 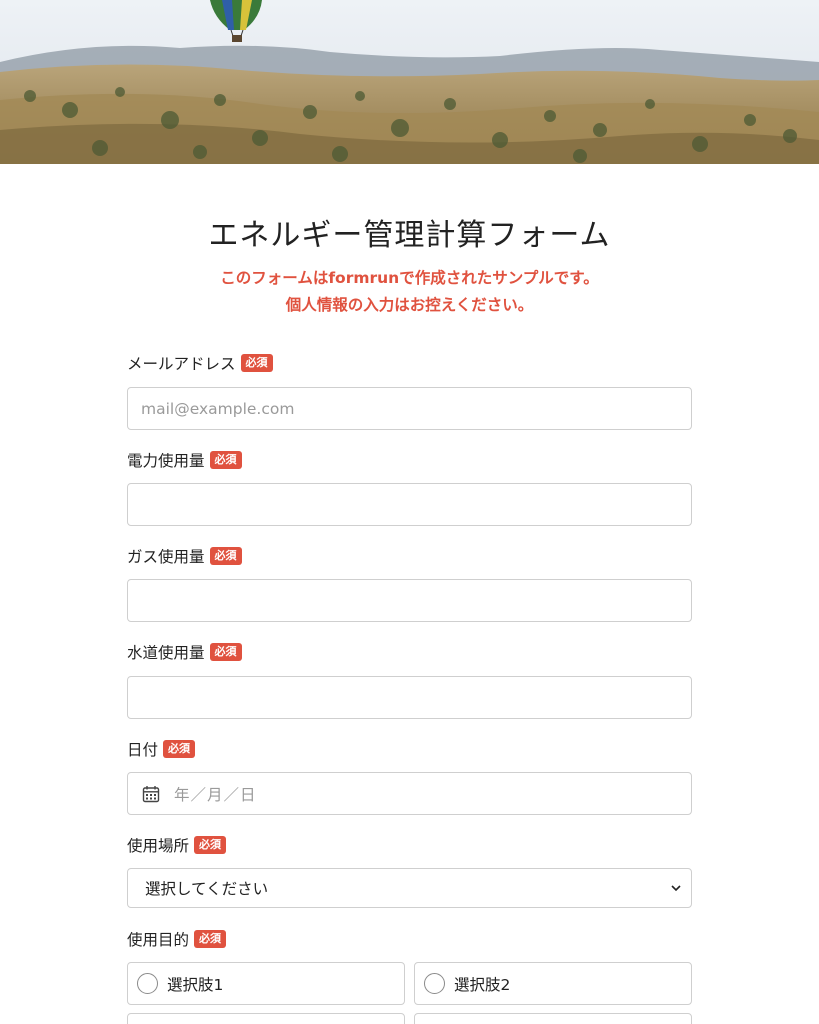 I want to click on purpose-label: 使用目的, so click(x=158, y=940).